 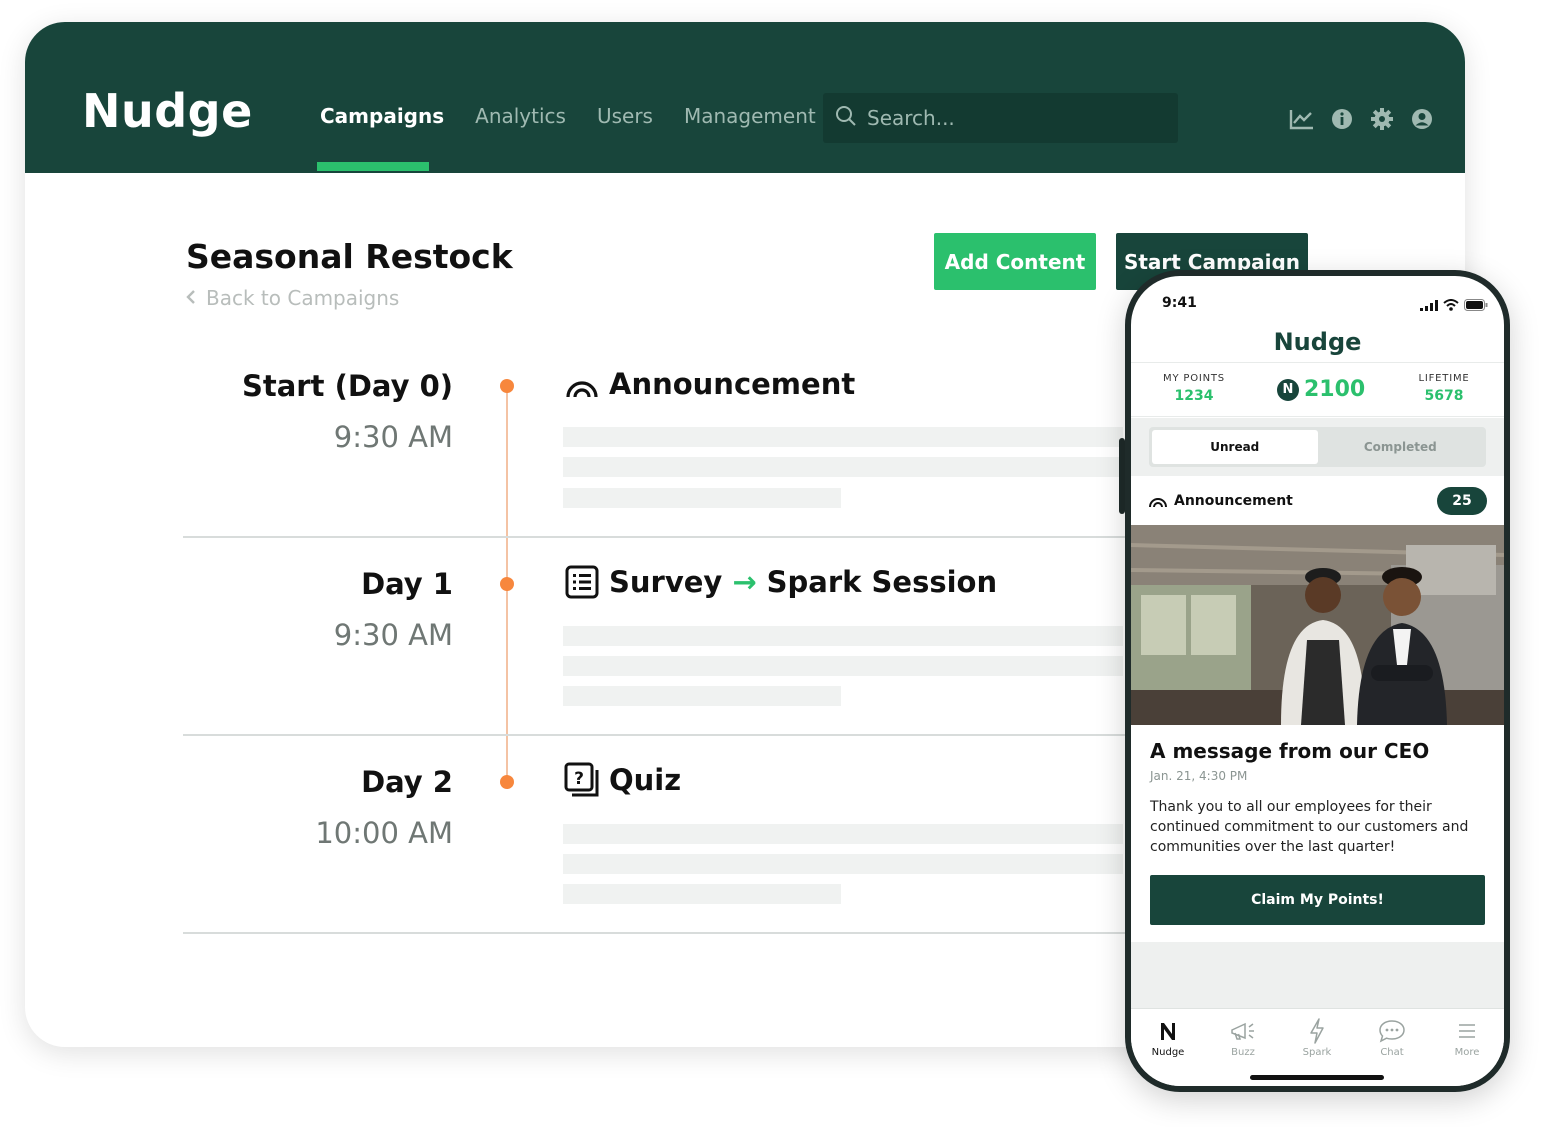 I want to click on battery-icon, so click(x=1476, y=305).